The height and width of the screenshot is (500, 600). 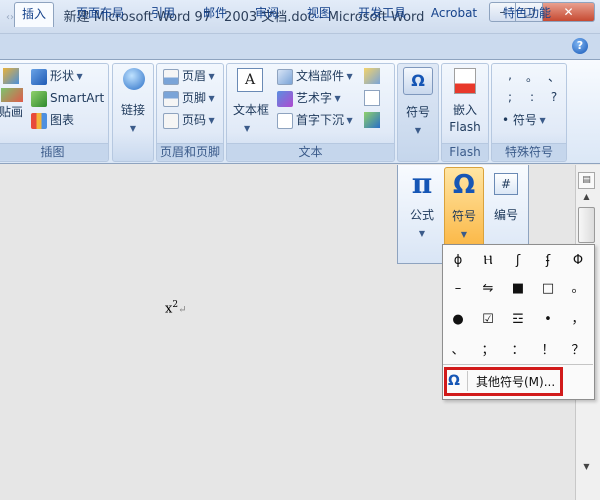 I want to click on ruler-toggle-button: ▤, so click(x=586, y=180).